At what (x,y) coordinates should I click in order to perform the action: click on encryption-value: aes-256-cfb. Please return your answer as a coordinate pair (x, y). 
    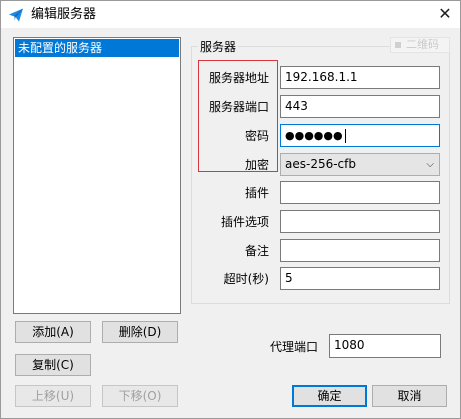
    Looking at the image, I should click on (320, 164).